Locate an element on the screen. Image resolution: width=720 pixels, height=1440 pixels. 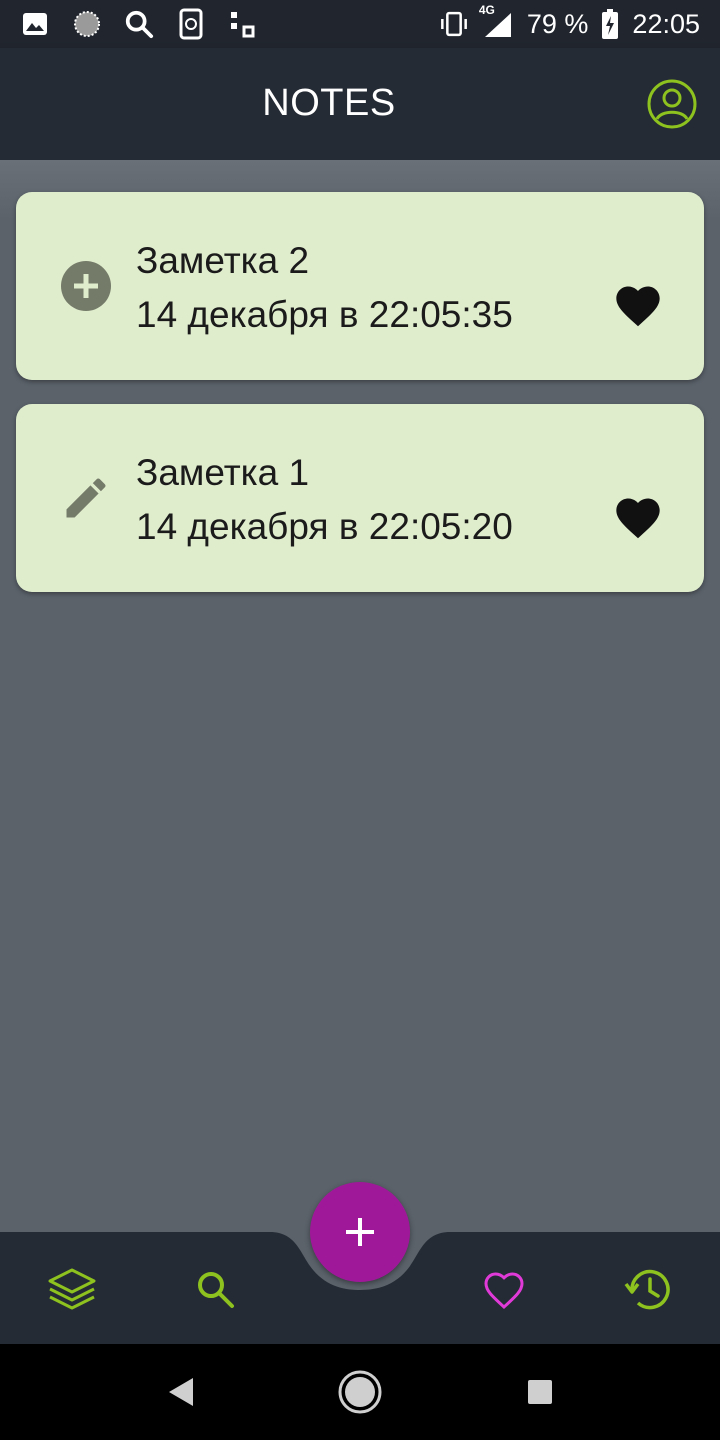
note-title: Заметка 2 is located at coordinates (223, 260).